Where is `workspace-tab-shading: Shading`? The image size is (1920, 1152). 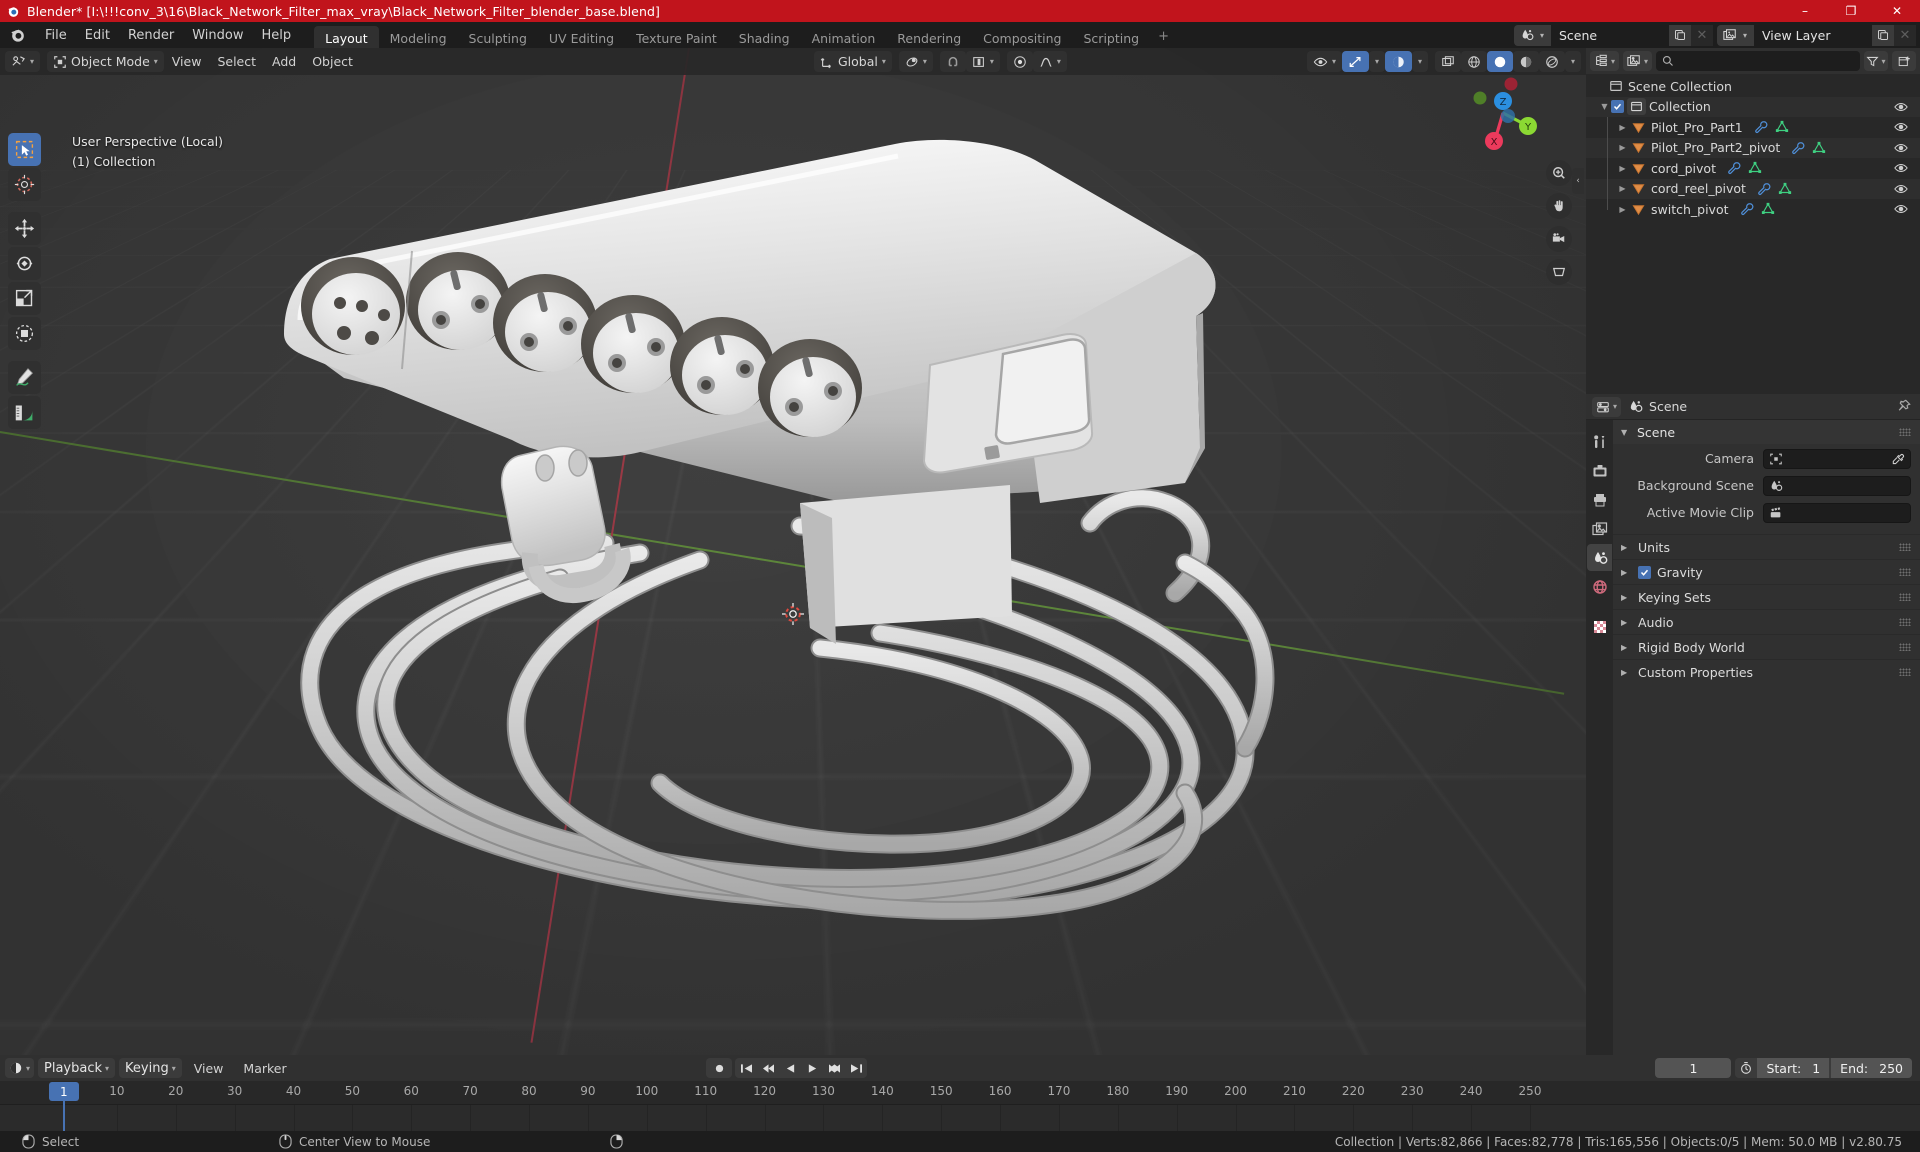 workspace-tab-shading: Shading is located at coordinates (764, 37).